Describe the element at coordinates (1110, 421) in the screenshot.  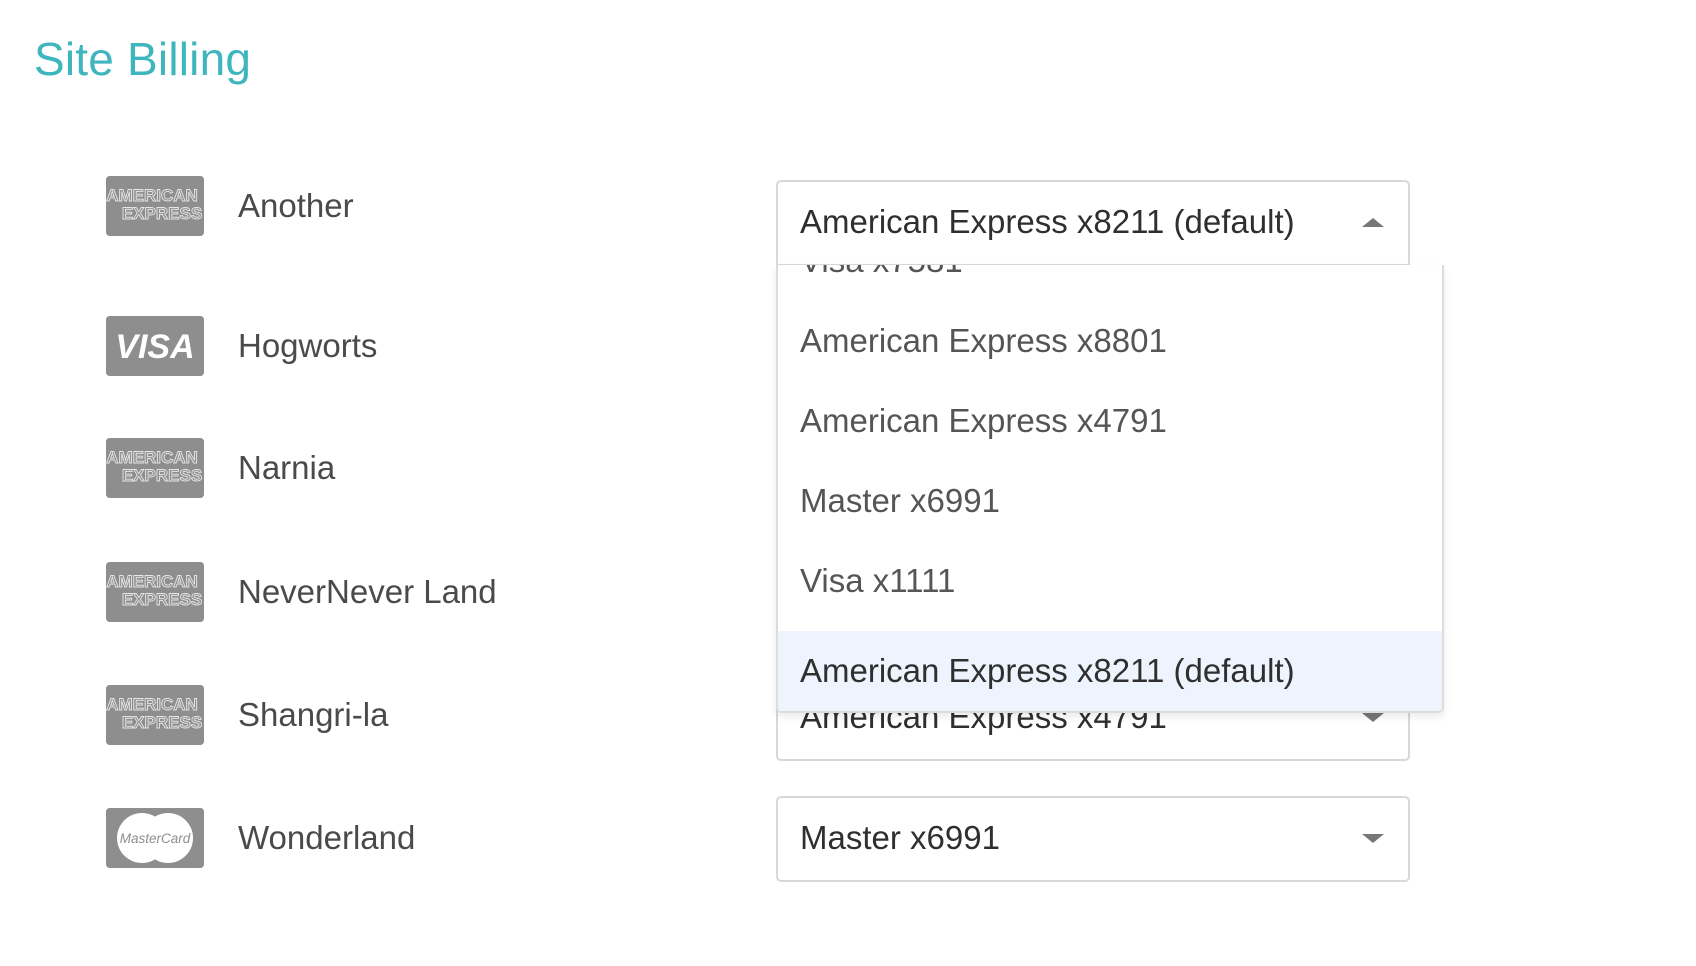
I see `dropdown-option: American Express x4791` at that location.